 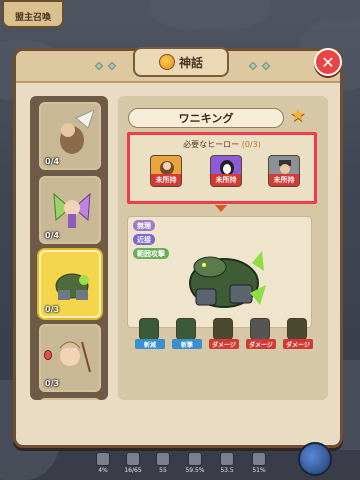 What do you see at coordinates (211, 144) in the screenshot?
I see `required-heroes-label: 必要なヒーロー` at bounding box center [211, 144].